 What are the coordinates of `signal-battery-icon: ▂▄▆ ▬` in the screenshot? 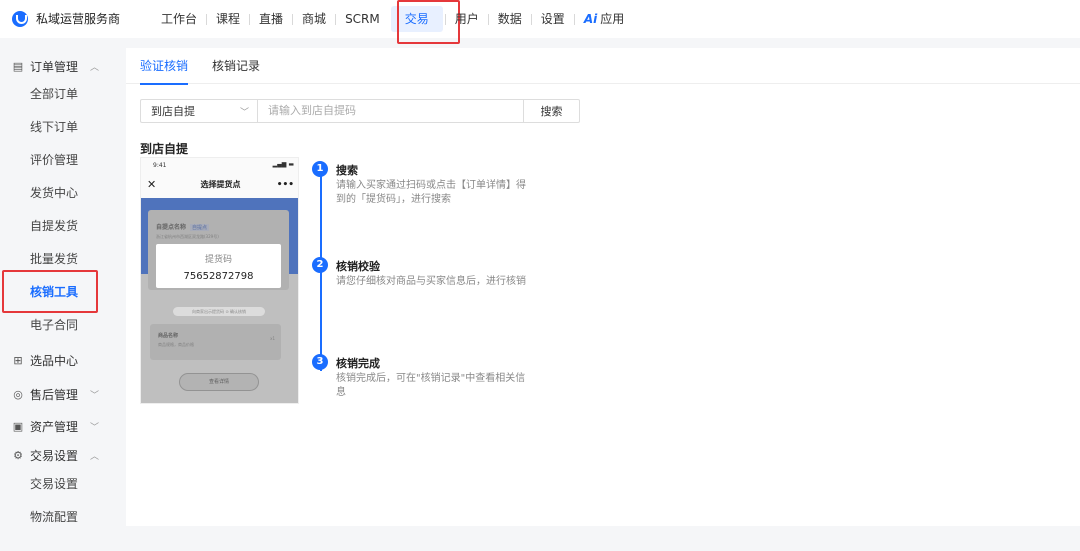 It's located at (283, 164).